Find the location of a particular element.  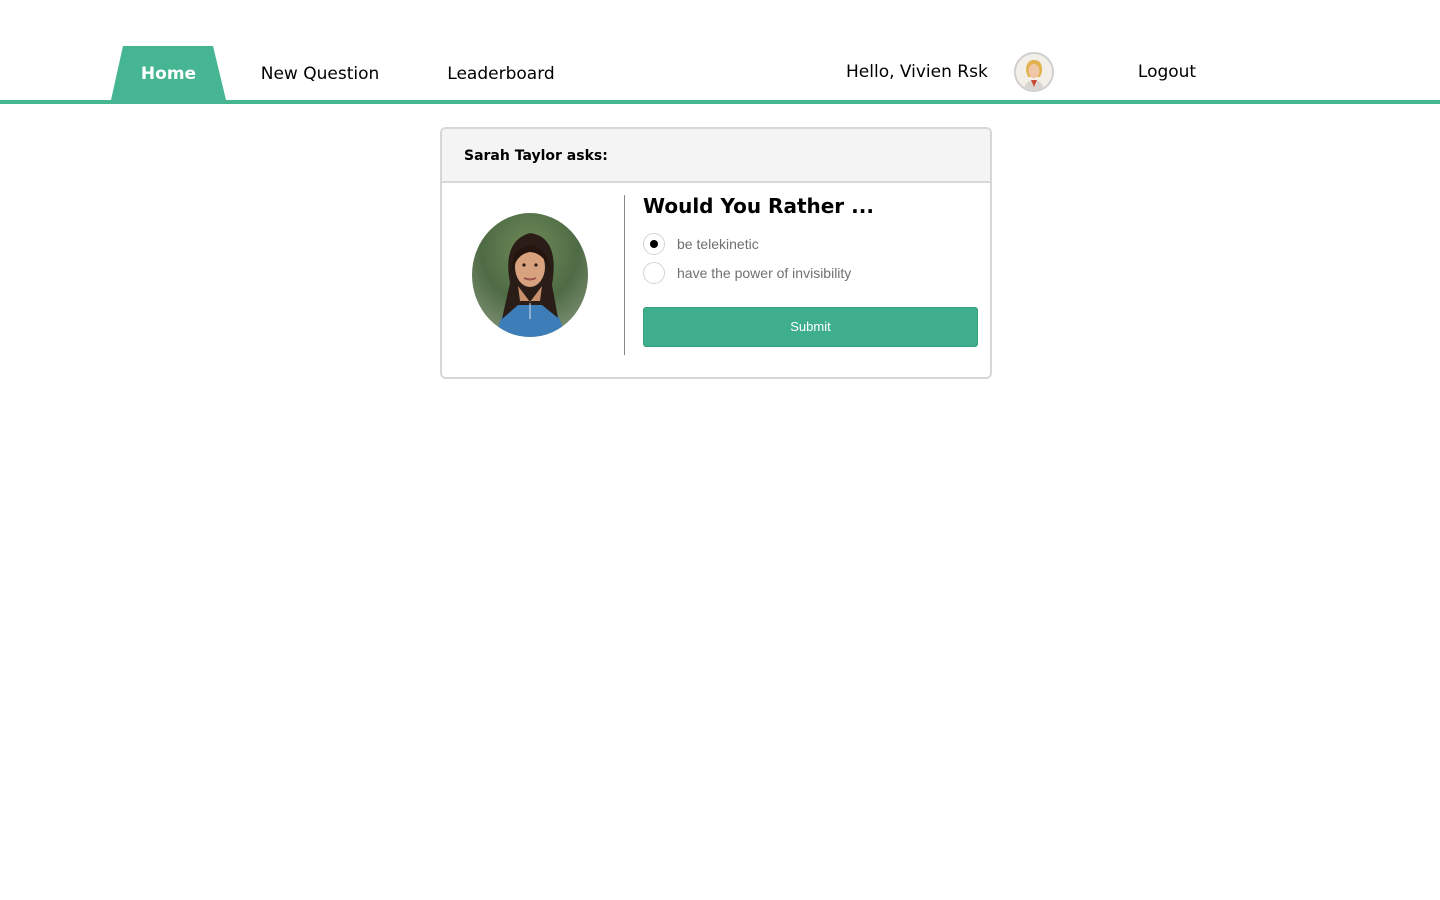

asker-avatar is located at coordinates (530, 275).